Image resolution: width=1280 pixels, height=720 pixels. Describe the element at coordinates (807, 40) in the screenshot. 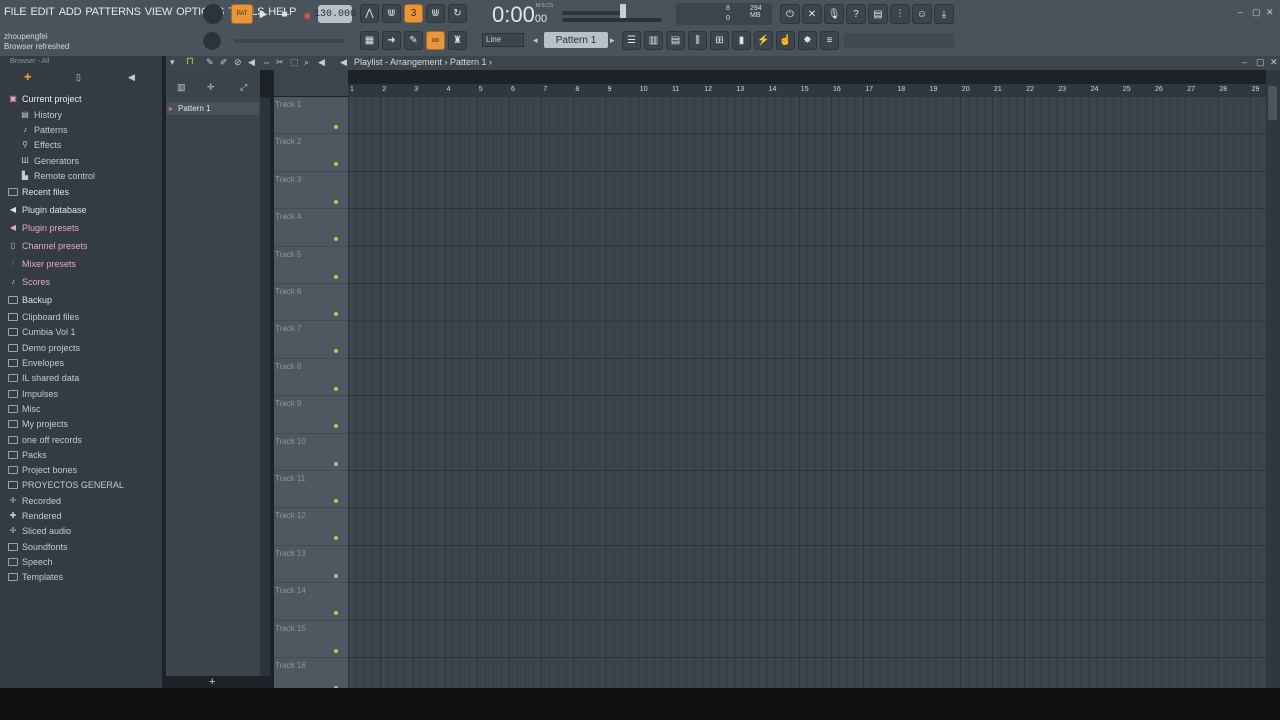

I see `tempo-tap-button: ✸` at that location.